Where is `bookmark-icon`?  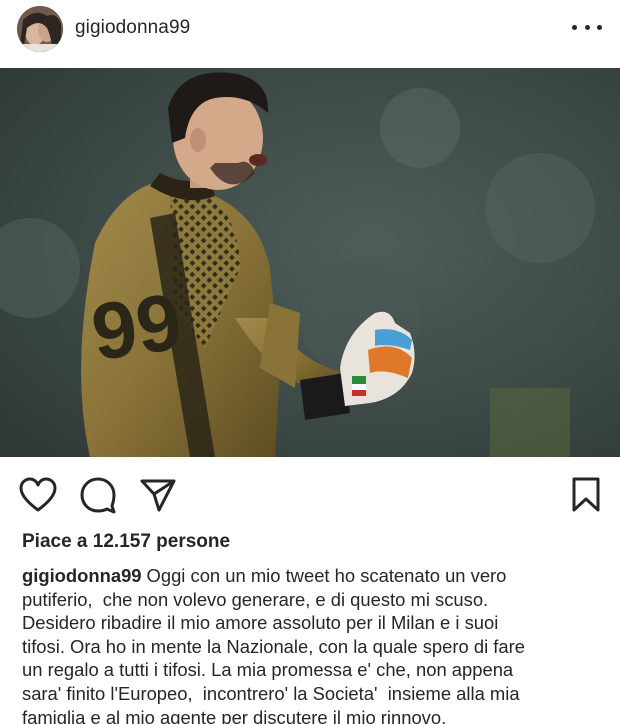 bookmark-icon is located at coordinates (586, 494).